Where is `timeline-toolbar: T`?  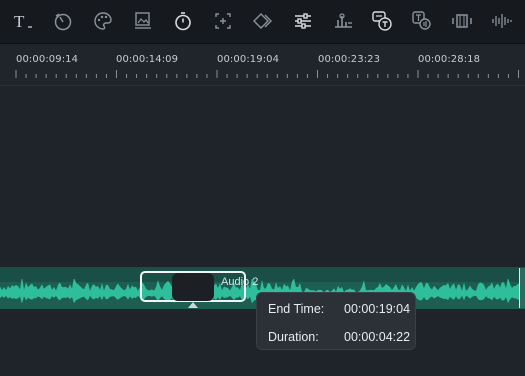 timeline-toolbar: T is located at coordinates (262, 22).